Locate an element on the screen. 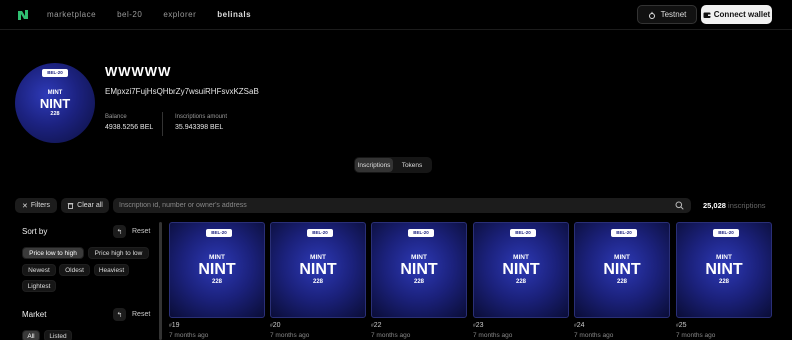 This screenshot has height=340, width=792. inscription-number: #22 is located at coordinates (419, 325).